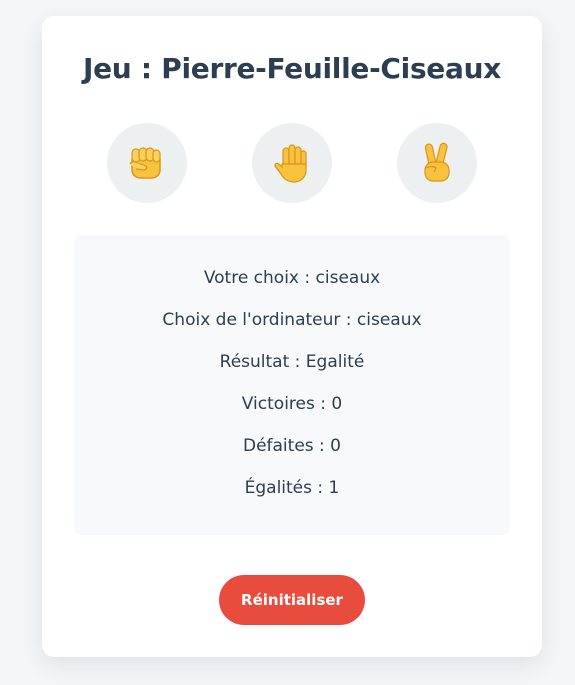 Image resolution: width=575 pixels, height=685 pixels. Describe the element at coordinates (292, 362) in the screenshot. I see `round-result: Résultat : Egalité` at that location.